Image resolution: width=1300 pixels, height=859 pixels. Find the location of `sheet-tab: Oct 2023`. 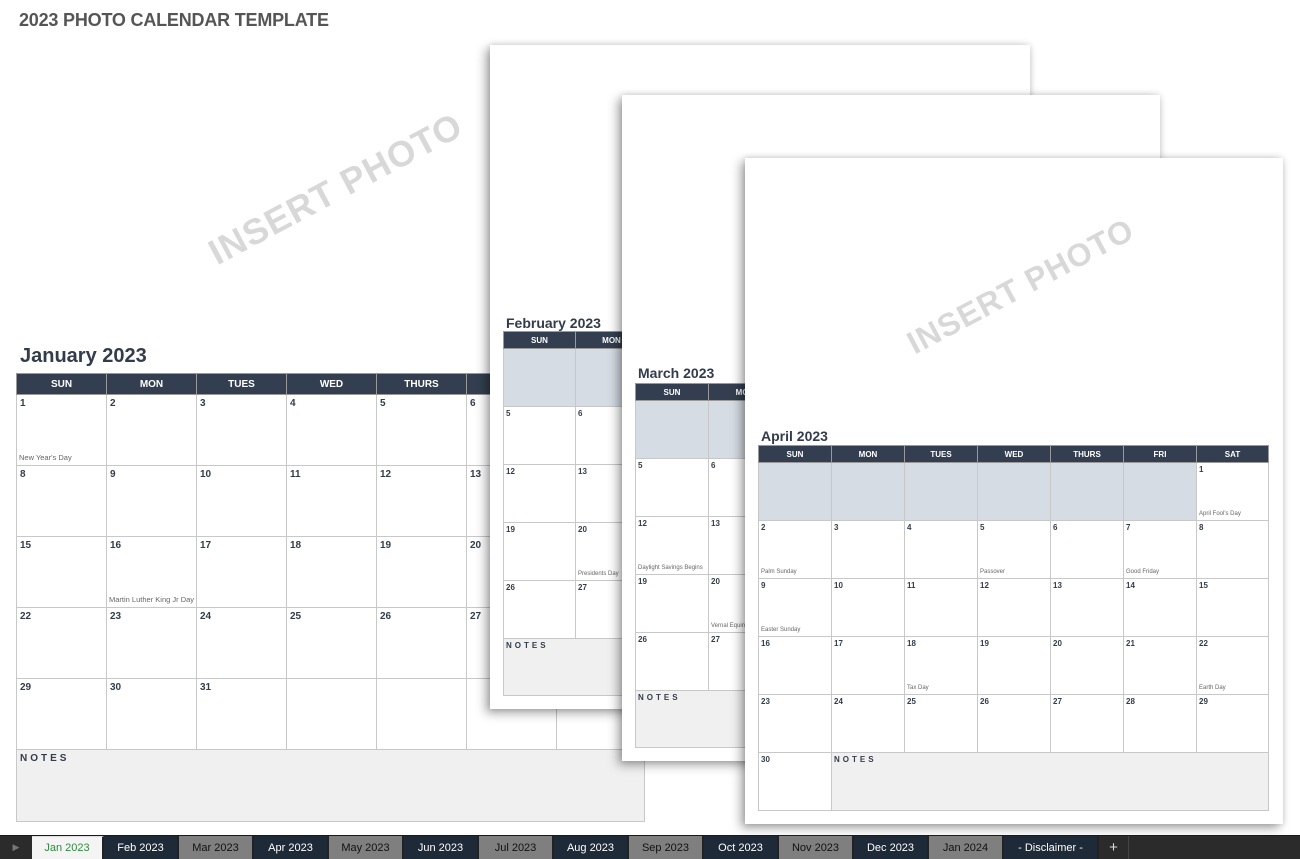

sheet-tab: Oct 2023 is located at coordinates (741, 847).